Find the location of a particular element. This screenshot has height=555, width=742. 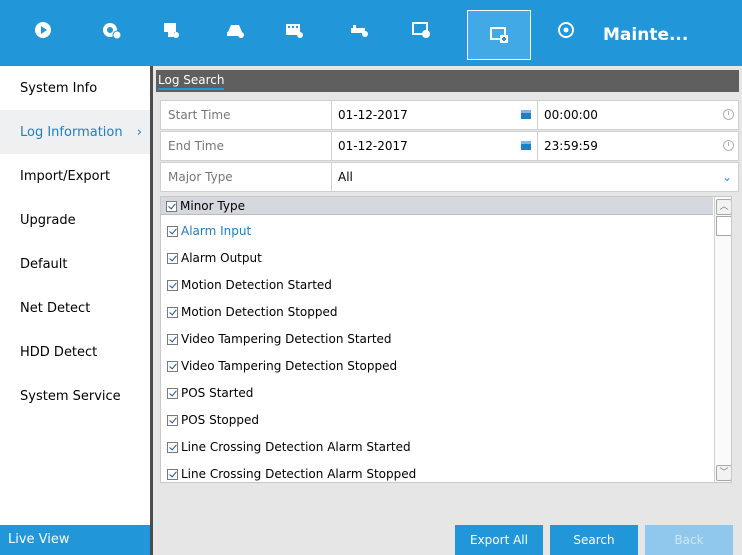

sidebar-item-log-information: Log Information › is located at coordinates (75, 132).